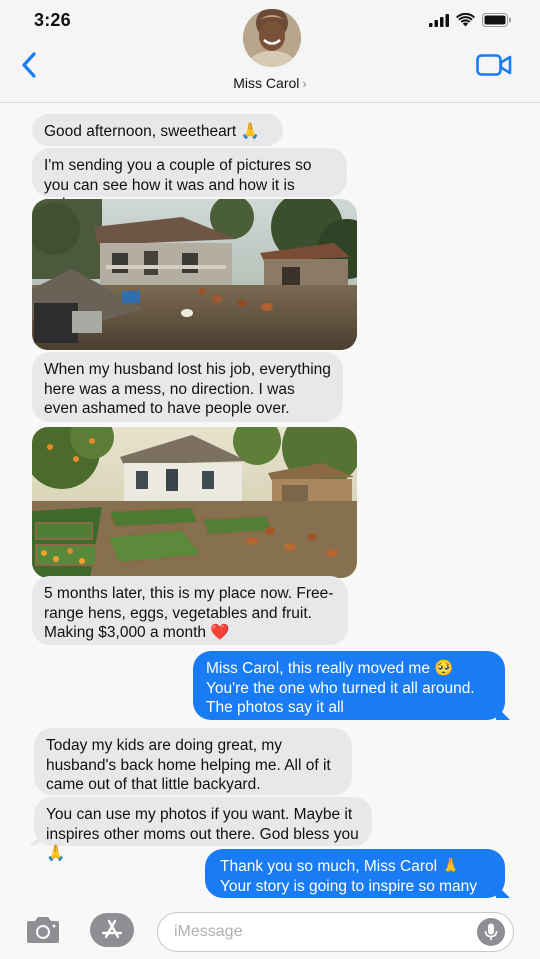  I want to click on microphone-icon, so click(491, 932).